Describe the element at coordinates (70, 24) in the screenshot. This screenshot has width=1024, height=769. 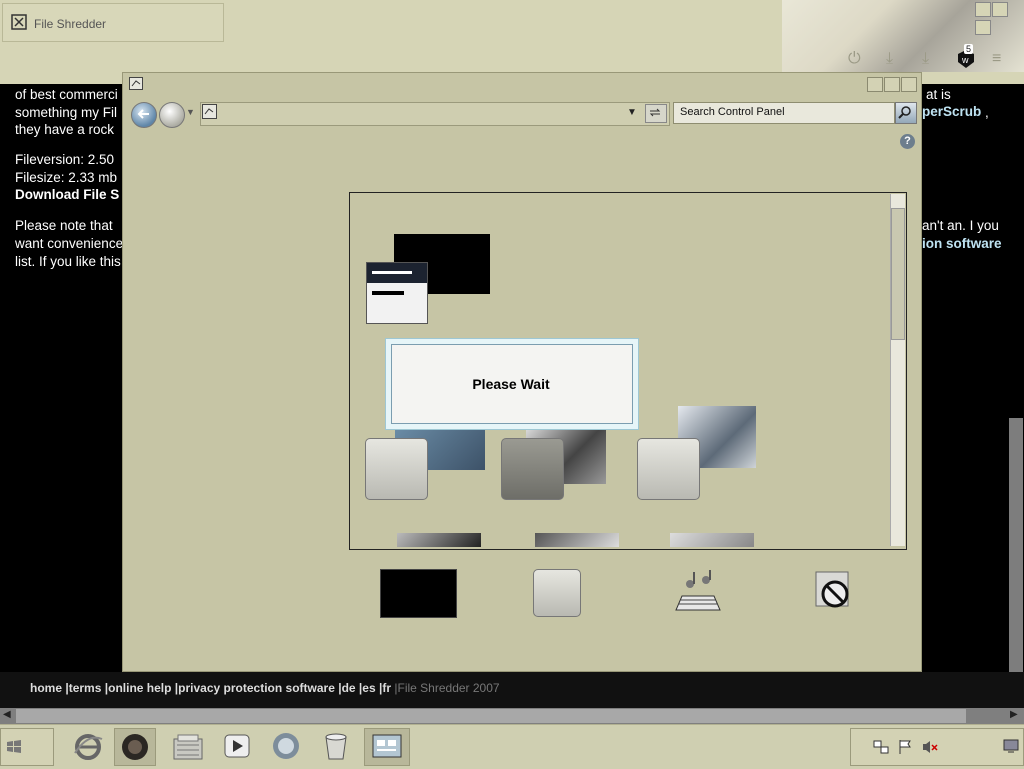
I see `tab-title: File Shredder` at that location.